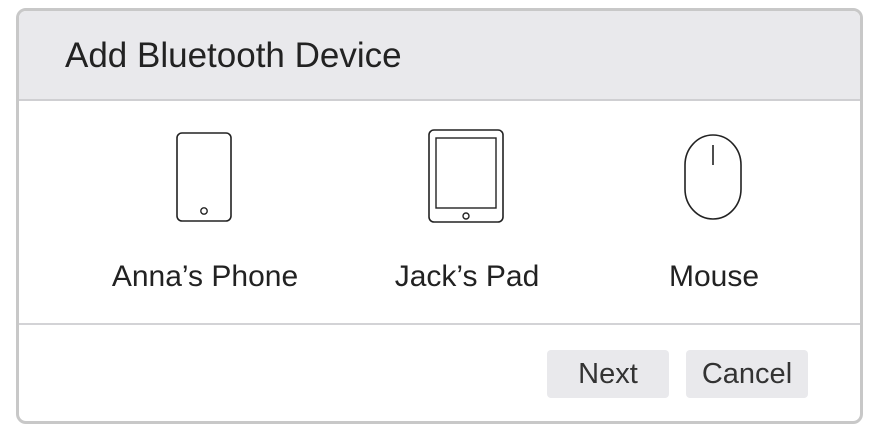 The image size is (873, 436). Describe the element at coordinates (467, 173) in the screenshot. I see `tablet-icon` at that location.